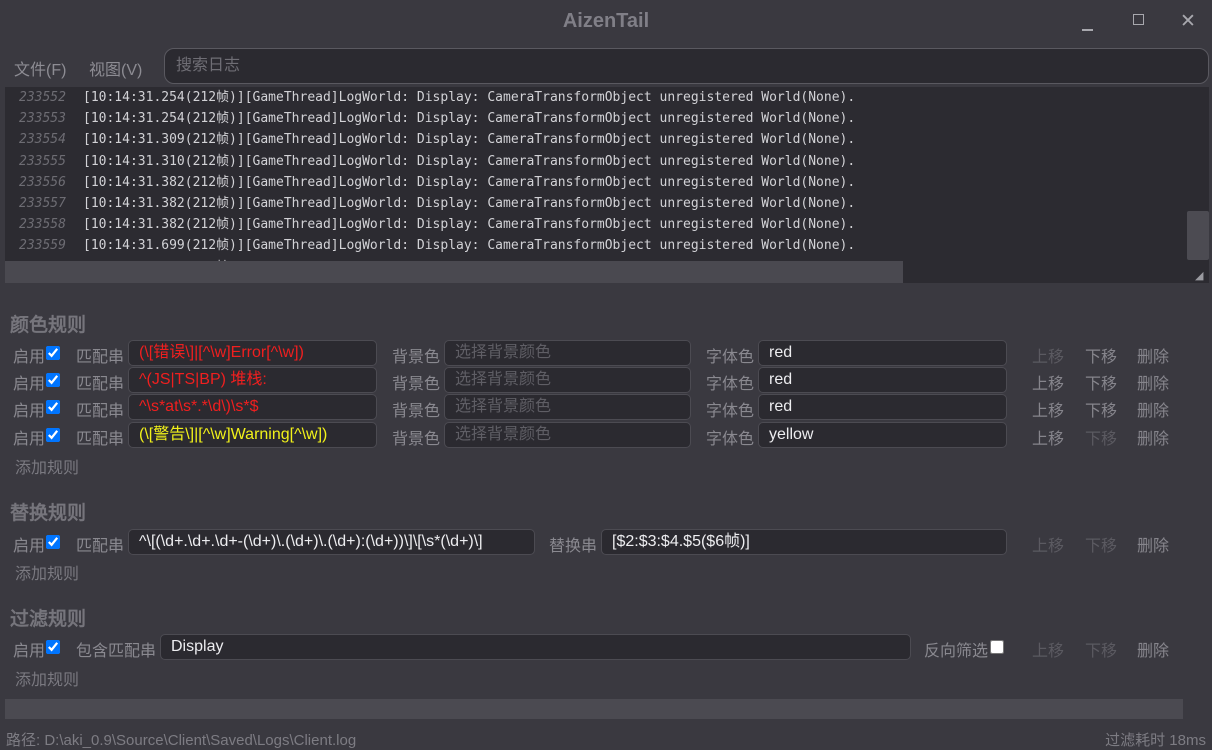  Describe the element at coordinates (252, 353) in the screenshot. I see `color-match-field: (\[错误\]|[^\w]Error[^\w])` at that location.